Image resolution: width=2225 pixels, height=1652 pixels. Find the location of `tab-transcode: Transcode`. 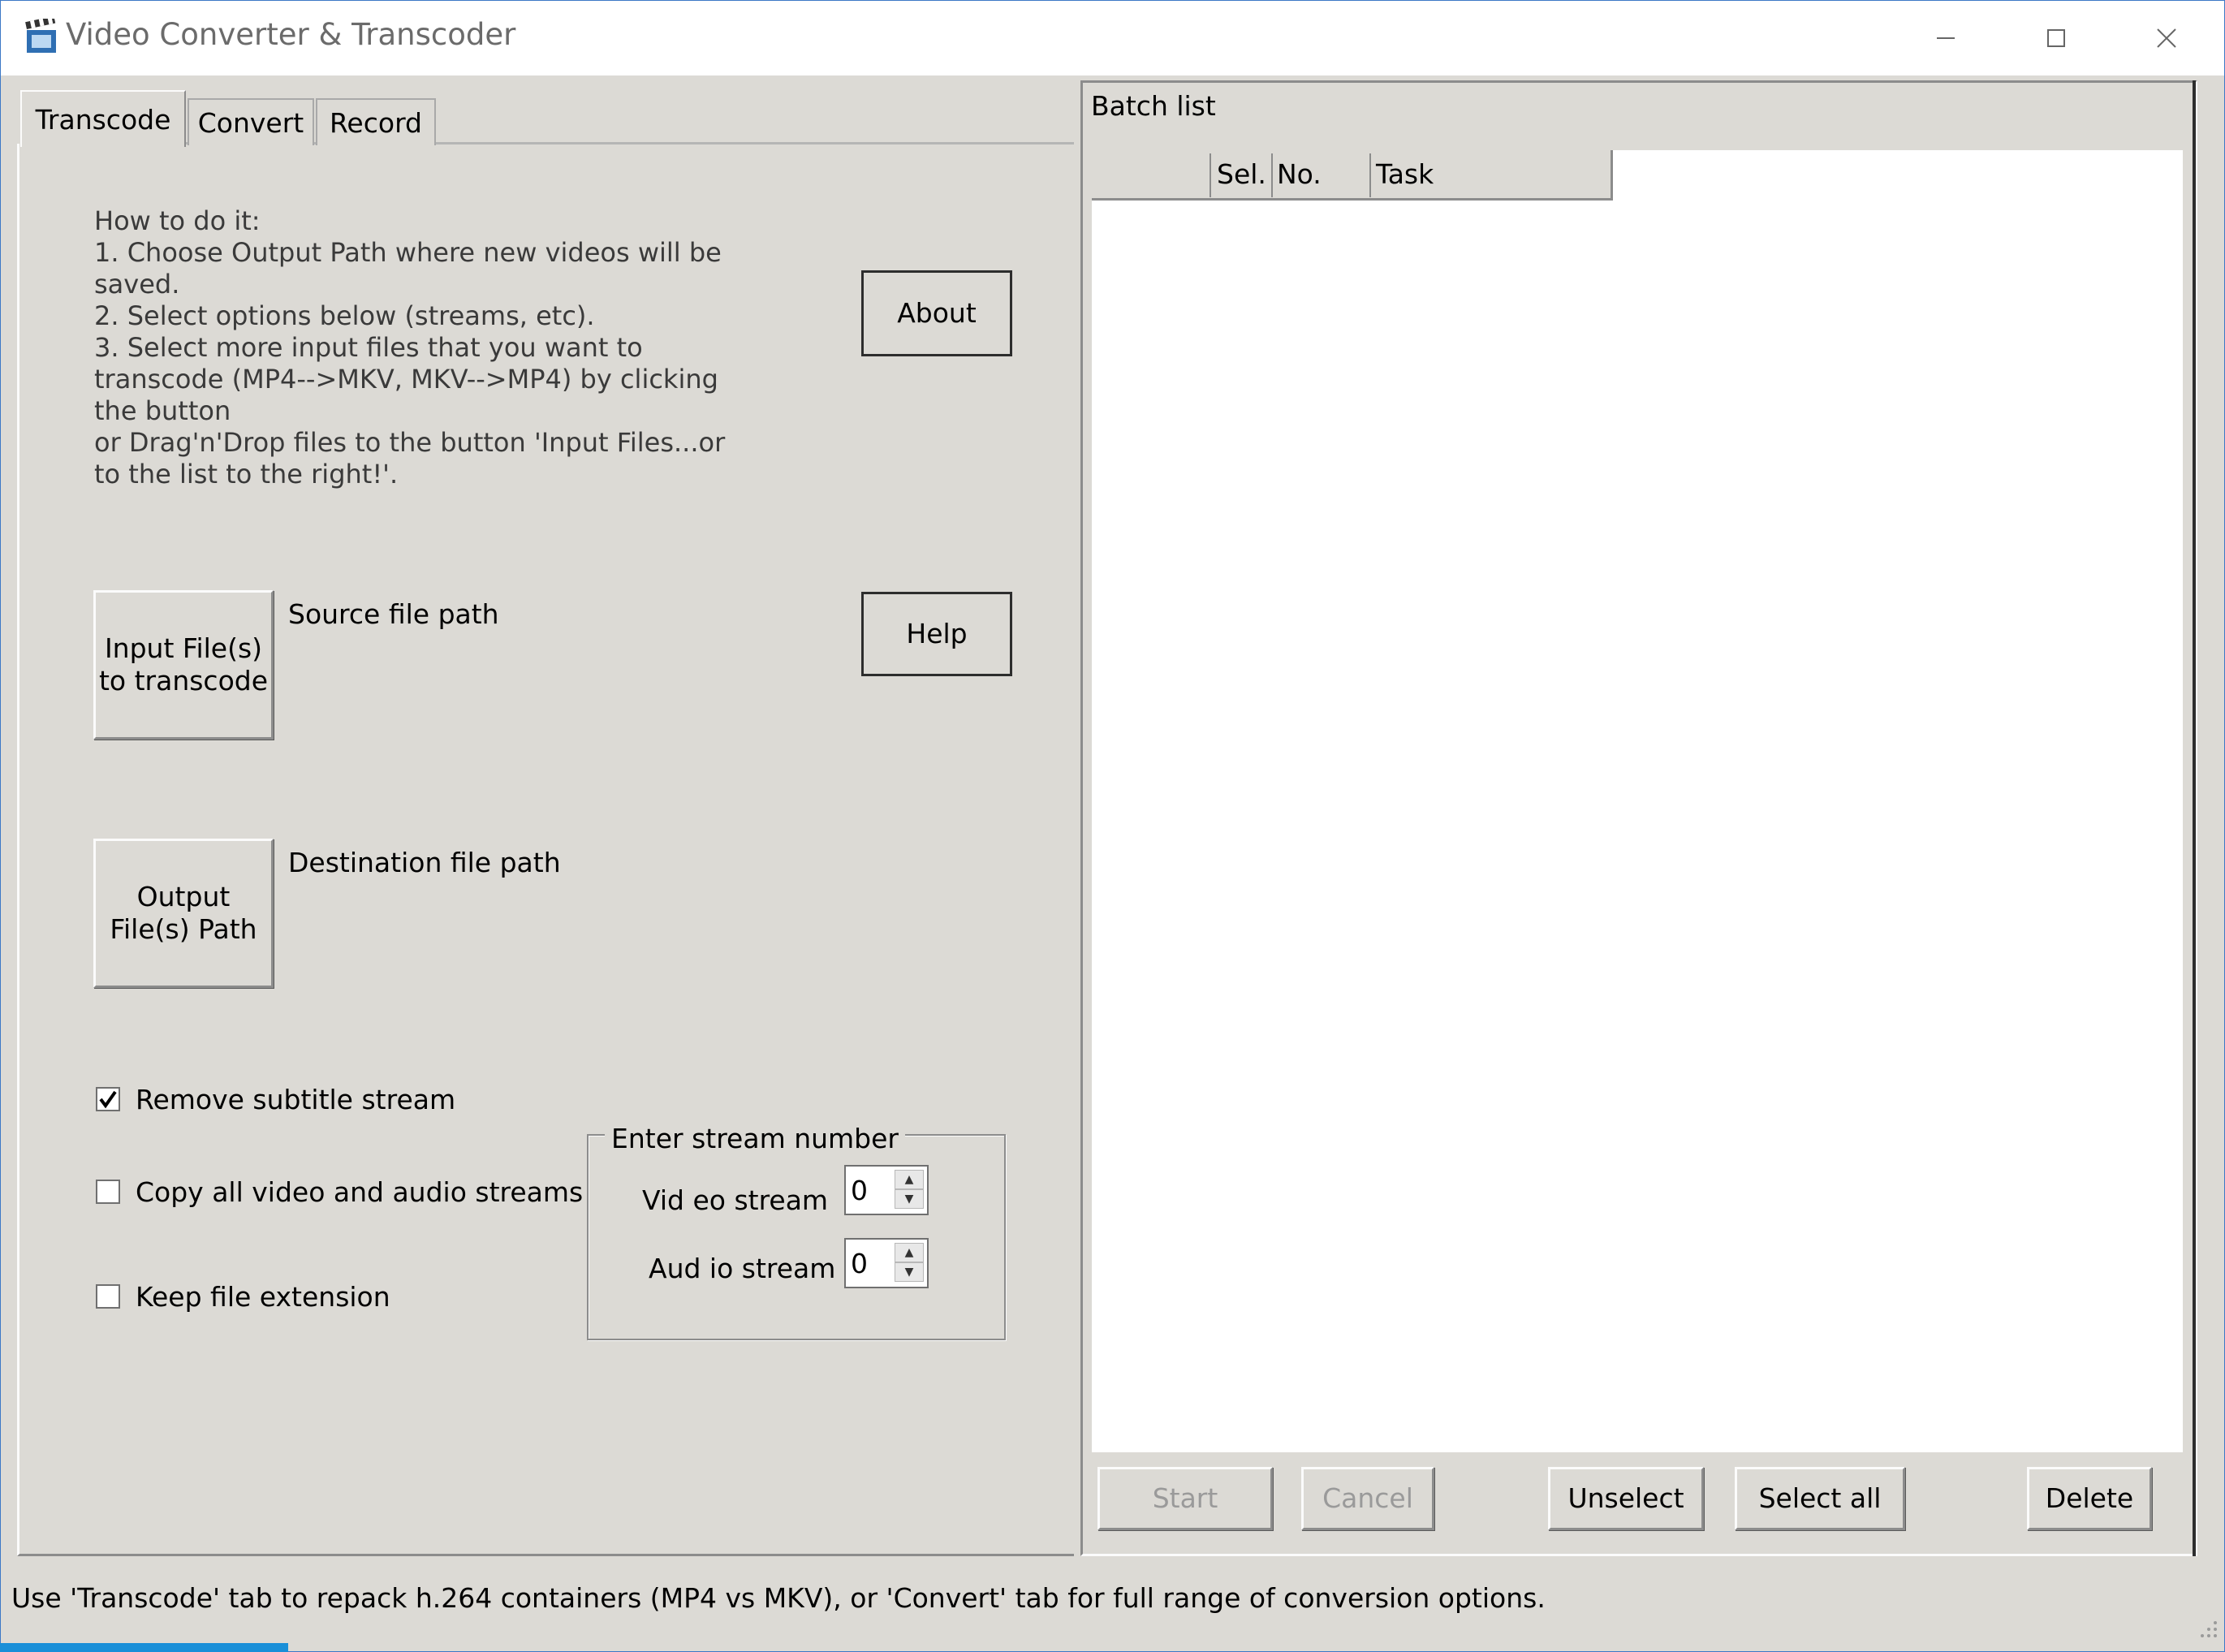

tab-transcode: Transcode is located at coordinates (103, 118).